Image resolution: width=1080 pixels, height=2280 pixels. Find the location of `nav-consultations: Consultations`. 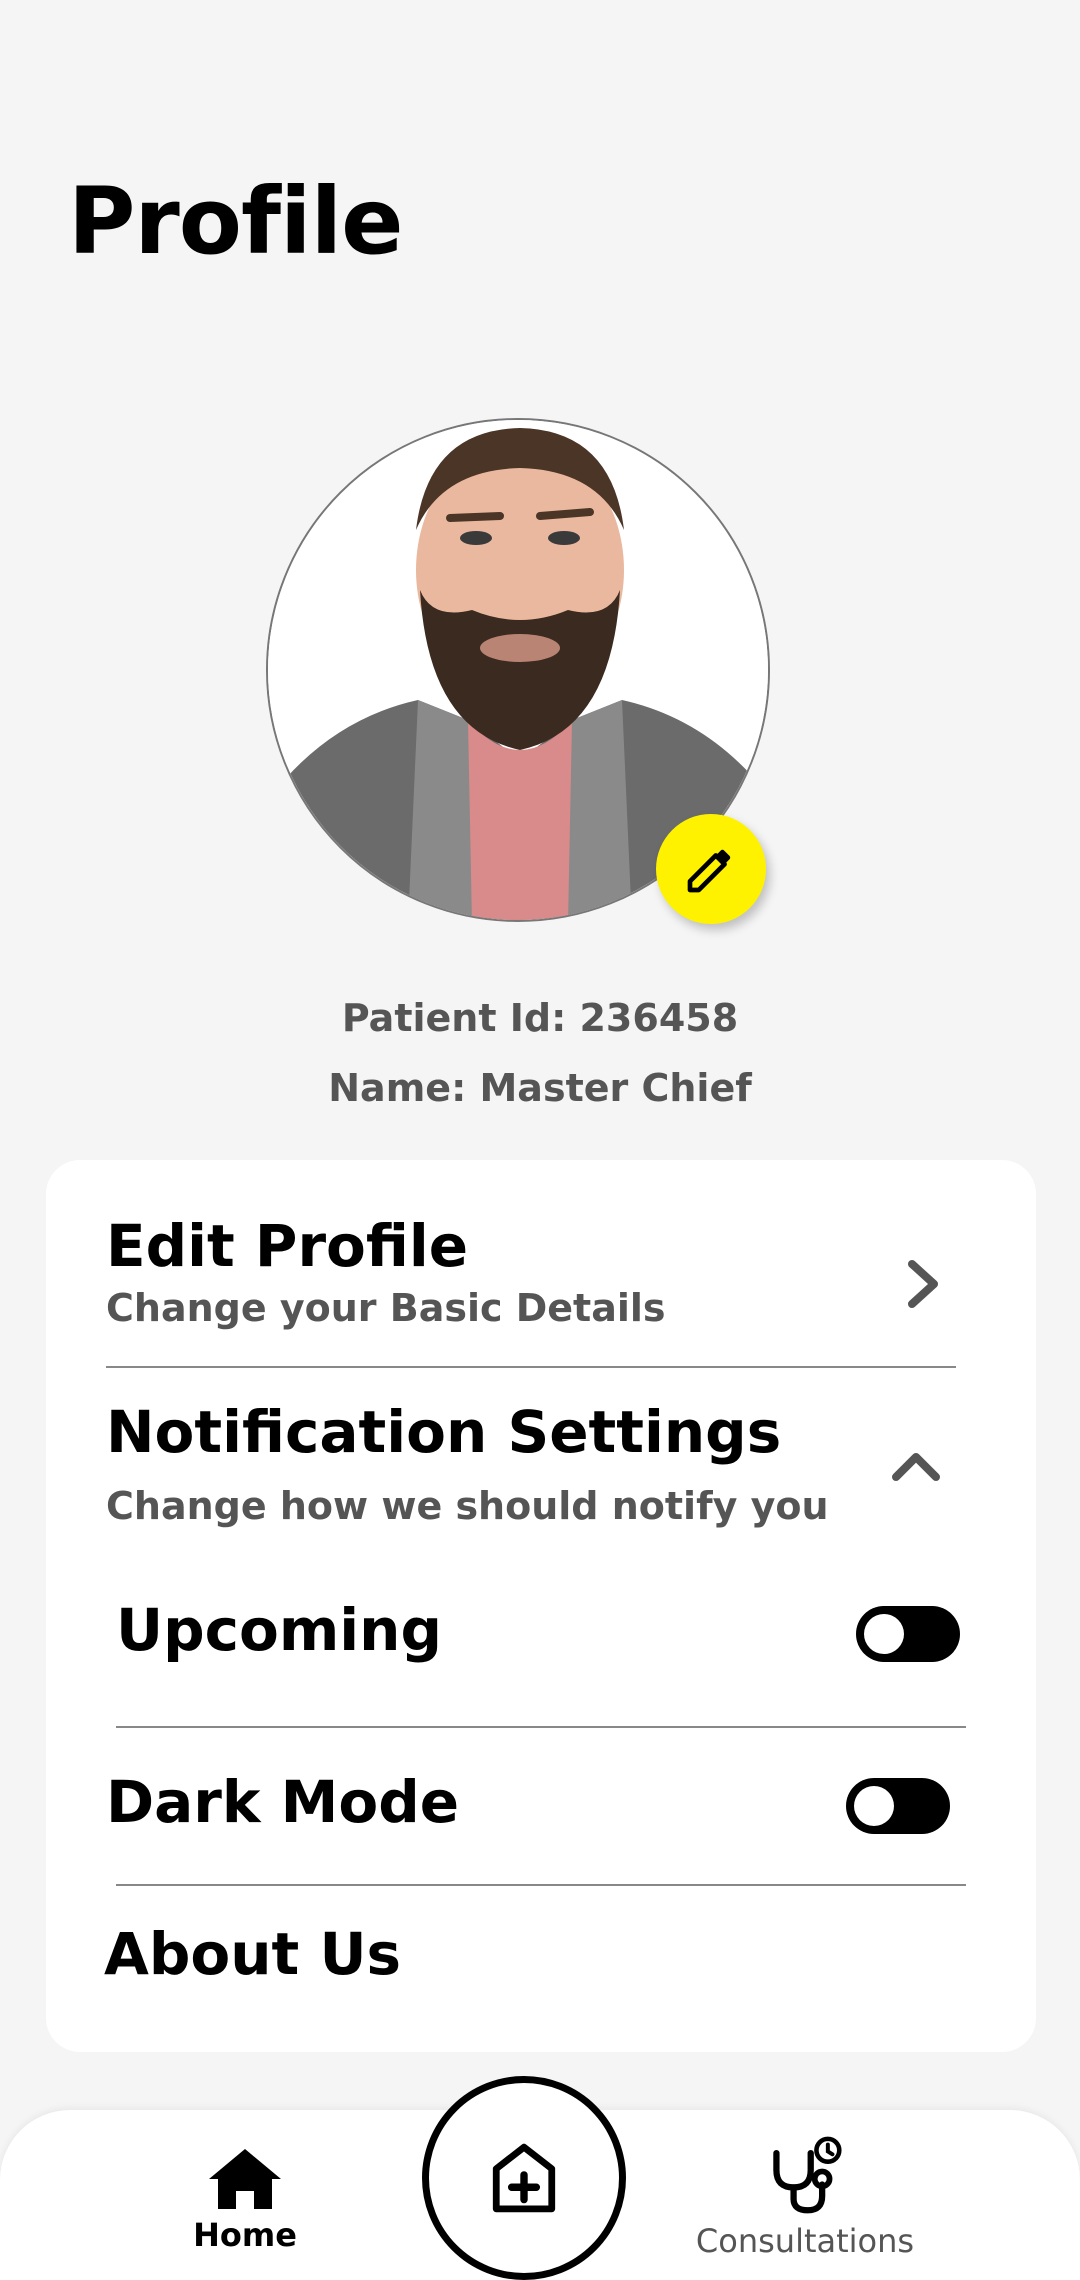

nav-consultations: Consultations is located at coordinates (805, 2198).